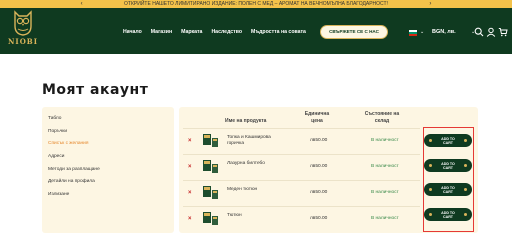 This screenshot has width=512, height=242. Describe the element at coordinates (132, 32) in the screenshot. I see `nav-item-home: Начало` at that location.